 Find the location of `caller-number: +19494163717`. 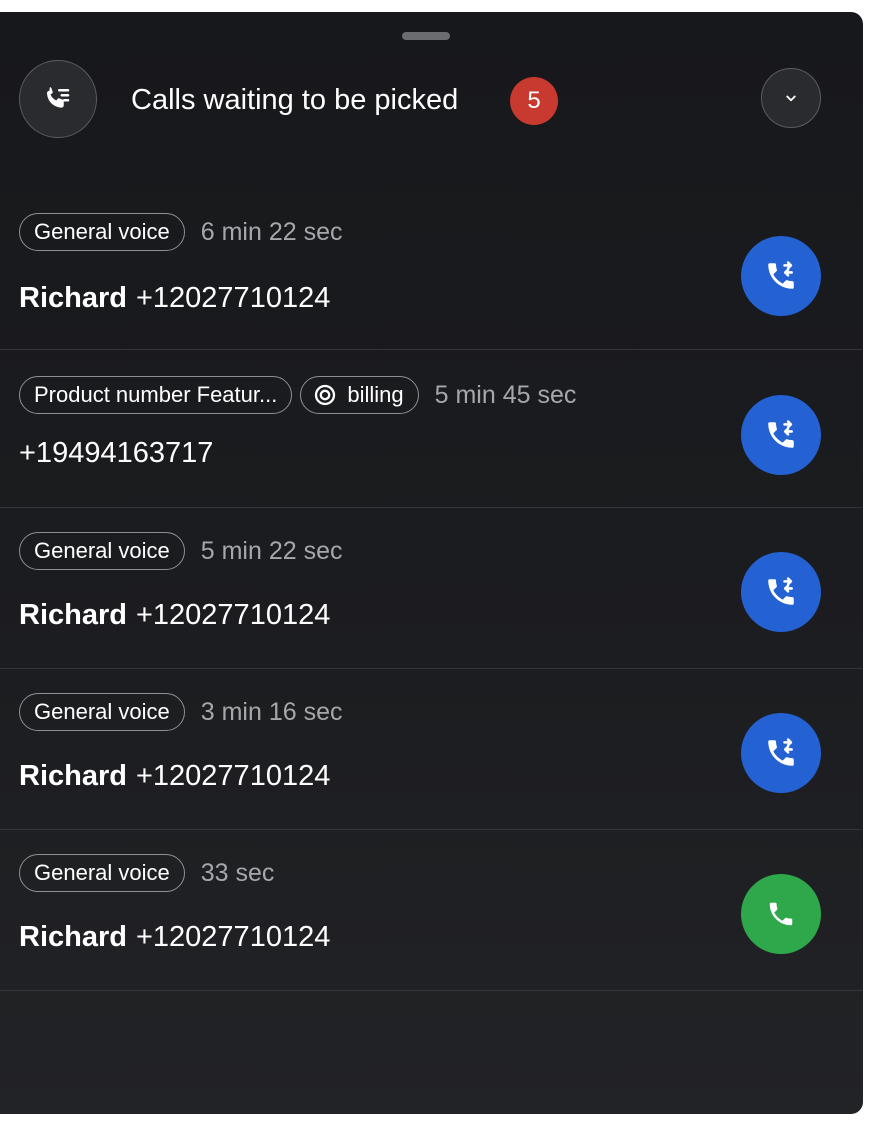

caller-number: +19494163717 is located at coordinates (116, 453).